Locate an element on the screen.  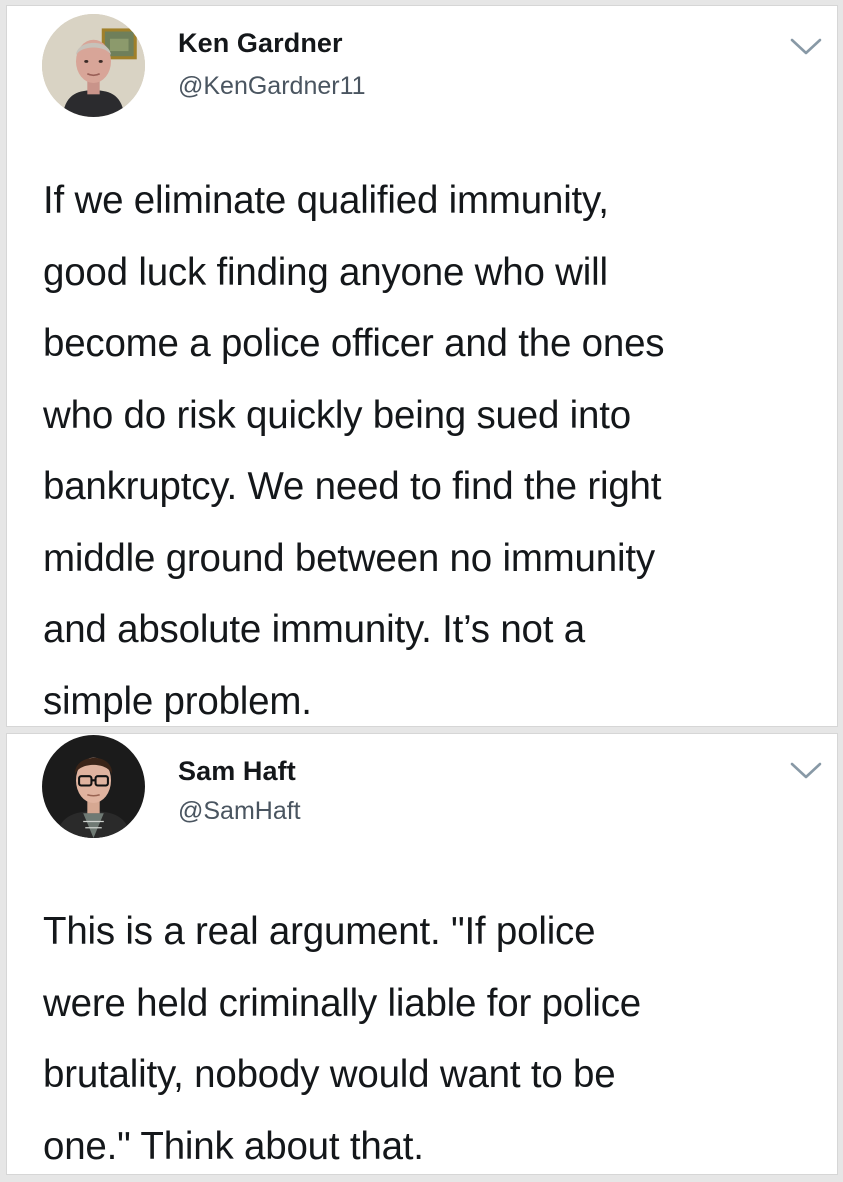
user-handle: @SamHaft is located at coordinates (239, 811).